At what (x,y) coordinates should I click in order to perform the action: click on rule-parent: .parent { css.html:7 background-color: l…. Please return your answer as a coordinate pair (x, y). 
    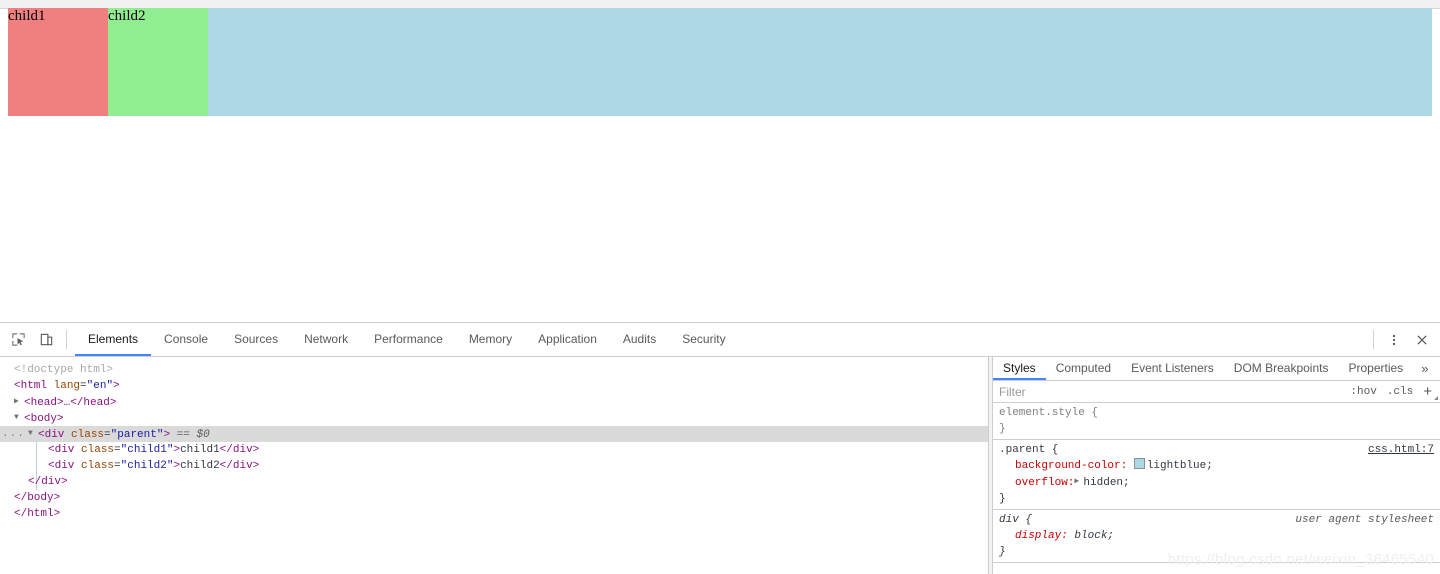
    Looking at the image, I should click on (1216, 475).